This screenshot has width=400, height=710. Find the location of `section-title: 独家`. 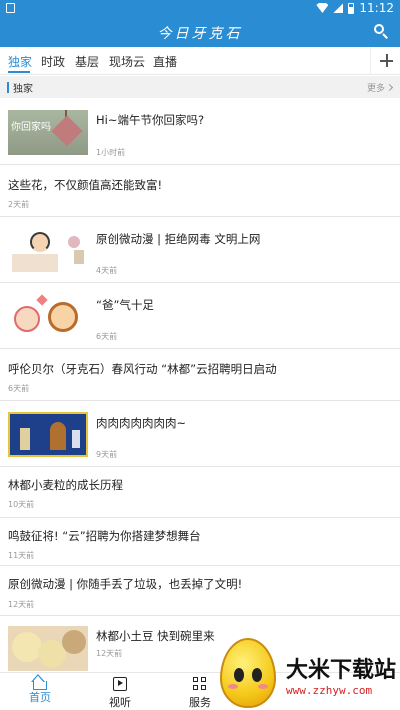

section-title: 独家 is located at coordinates (23, 89).